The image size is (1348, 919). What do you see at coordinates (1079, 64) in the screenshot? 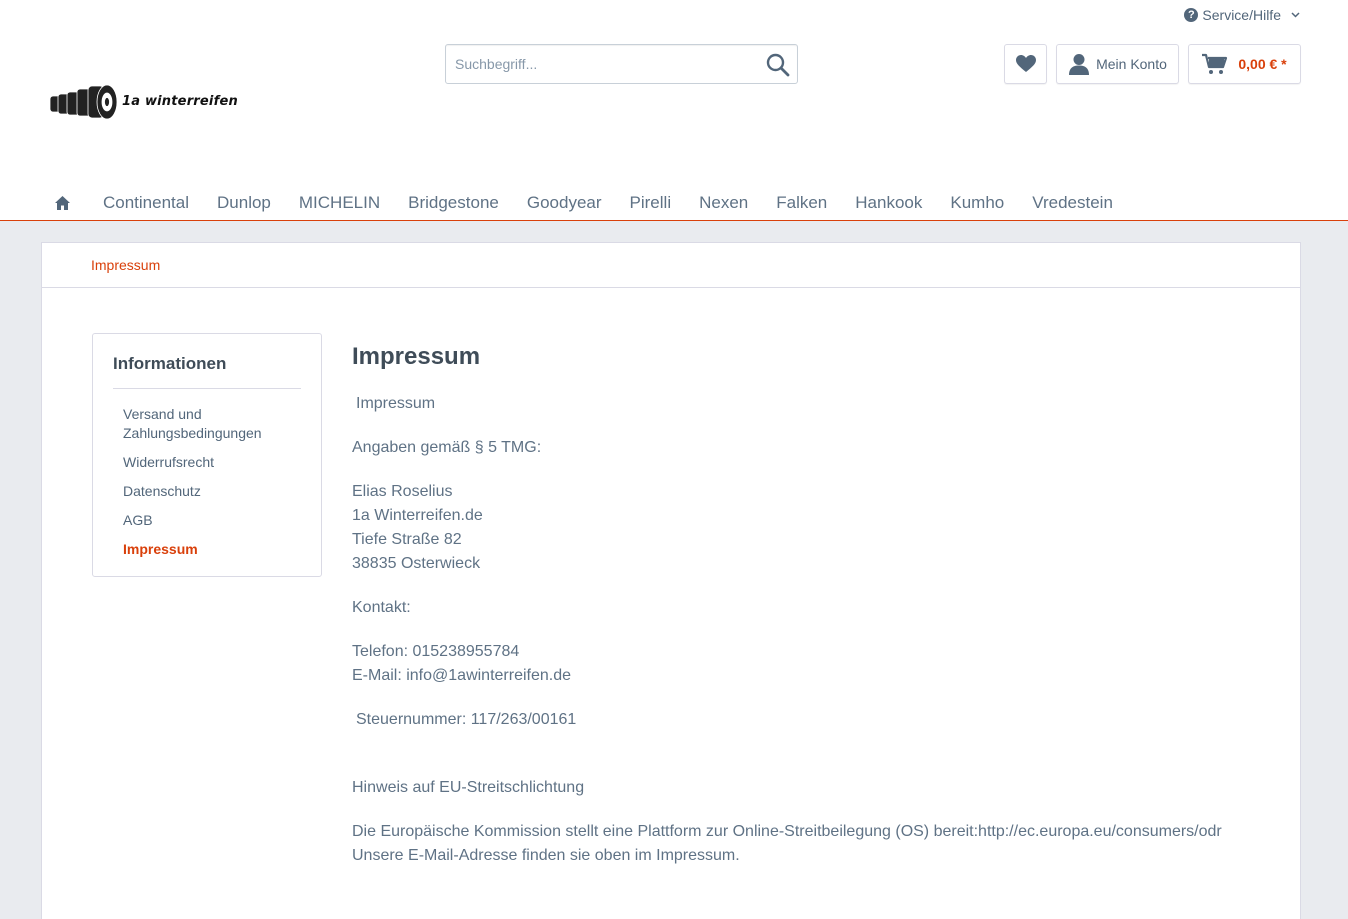
I see `user-icon` at bounding box center [1079, 64].